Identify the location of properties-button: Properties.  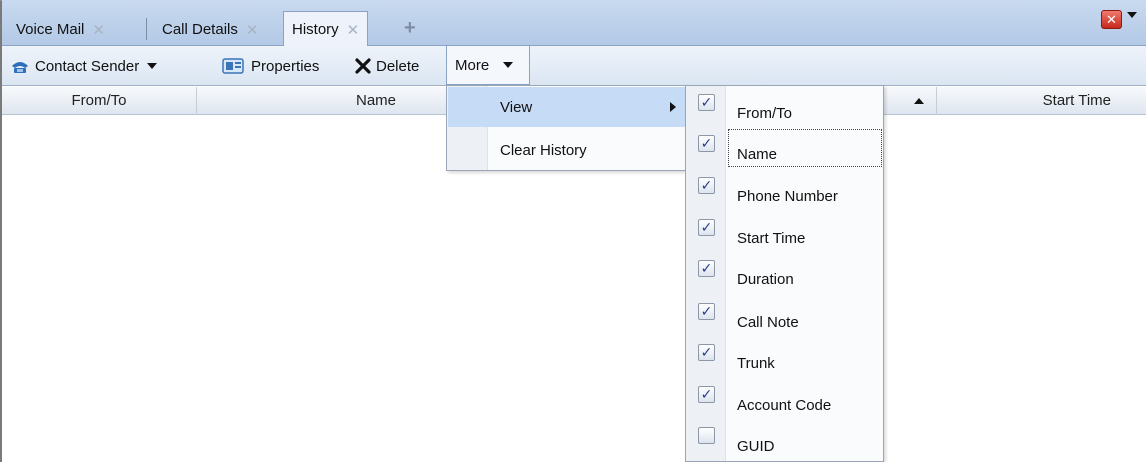
(270, 66).